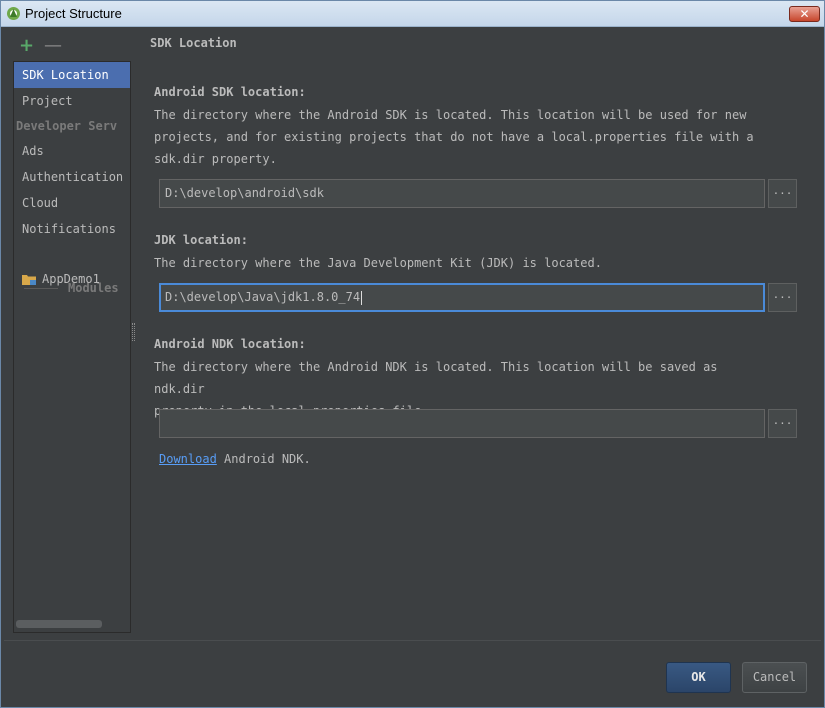 The height and width of the screenshot is (708, 825). I want to click on sidebar-item-project: Project, so click(72, 101).